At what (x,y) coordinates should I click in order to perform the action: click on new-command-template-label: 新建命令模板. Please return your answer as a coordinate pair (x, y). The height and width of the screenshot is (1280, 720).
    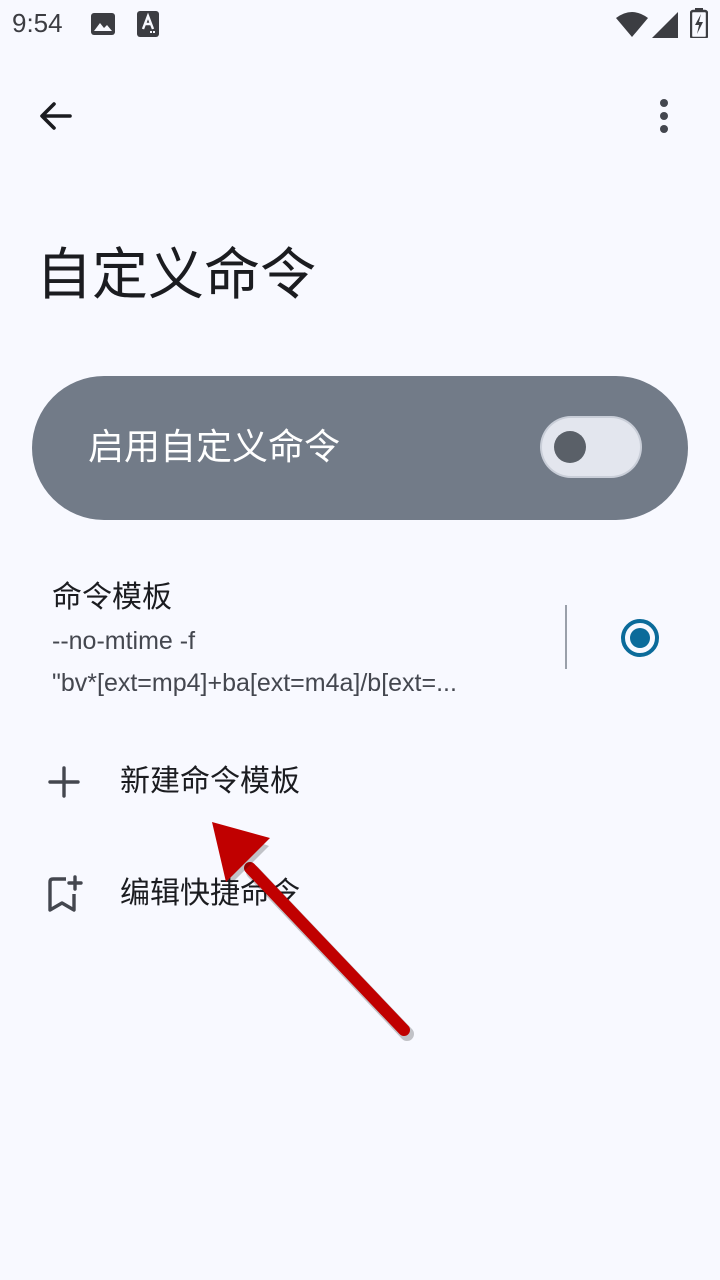
    Looking at the image, I should click on (210, 781).